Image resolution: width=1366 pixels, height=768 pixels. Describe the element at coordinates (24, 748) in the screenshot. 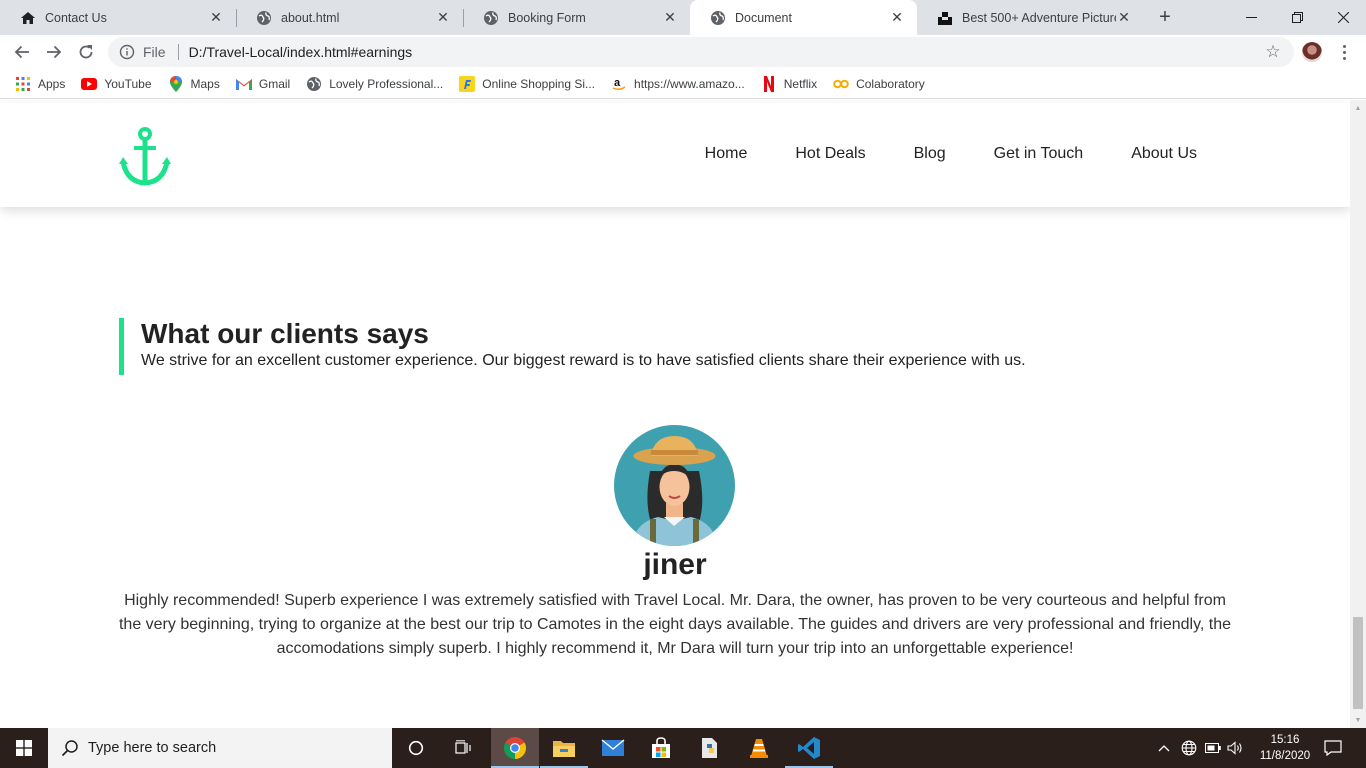

I see `windows-start-icon` at that location.